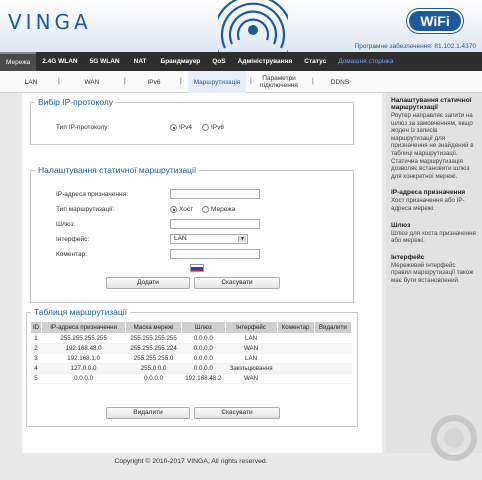 The width and height of the screenshot is (482, 480). Describe the element at coordinates (428, 204) in the screenshot. I see `help-text: Хост призначення або IP-адреса мережі.` at that location.